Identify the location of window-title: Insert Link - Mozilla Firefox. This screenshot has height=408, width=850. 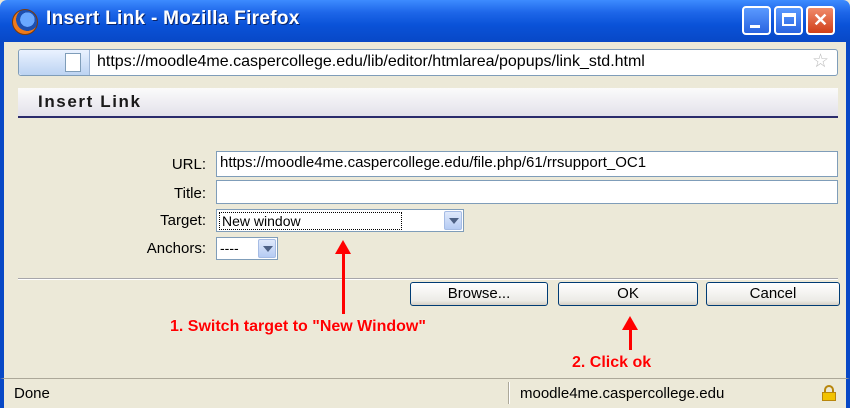
(173, 18).